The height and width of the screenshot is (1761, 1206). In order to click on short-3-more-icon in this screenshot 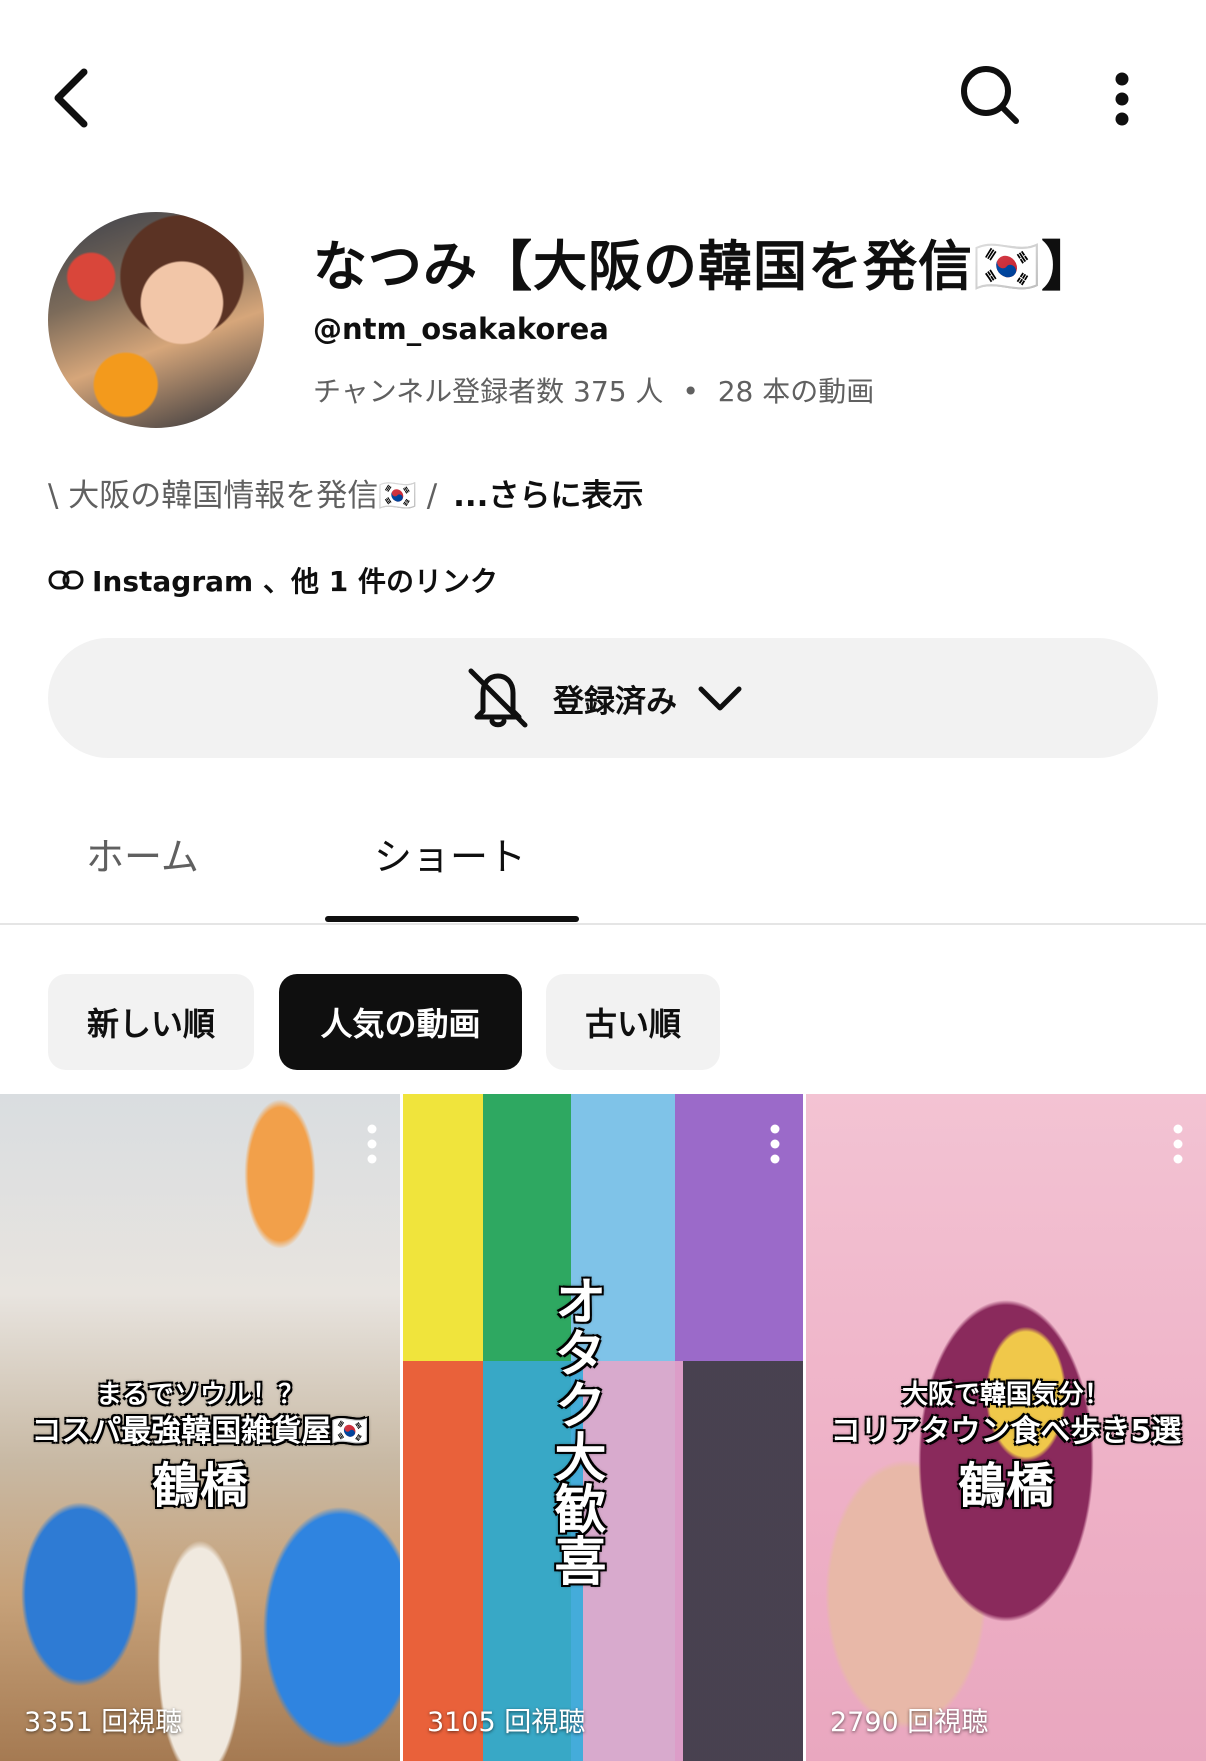, I will do `click(1178, 1144)`.